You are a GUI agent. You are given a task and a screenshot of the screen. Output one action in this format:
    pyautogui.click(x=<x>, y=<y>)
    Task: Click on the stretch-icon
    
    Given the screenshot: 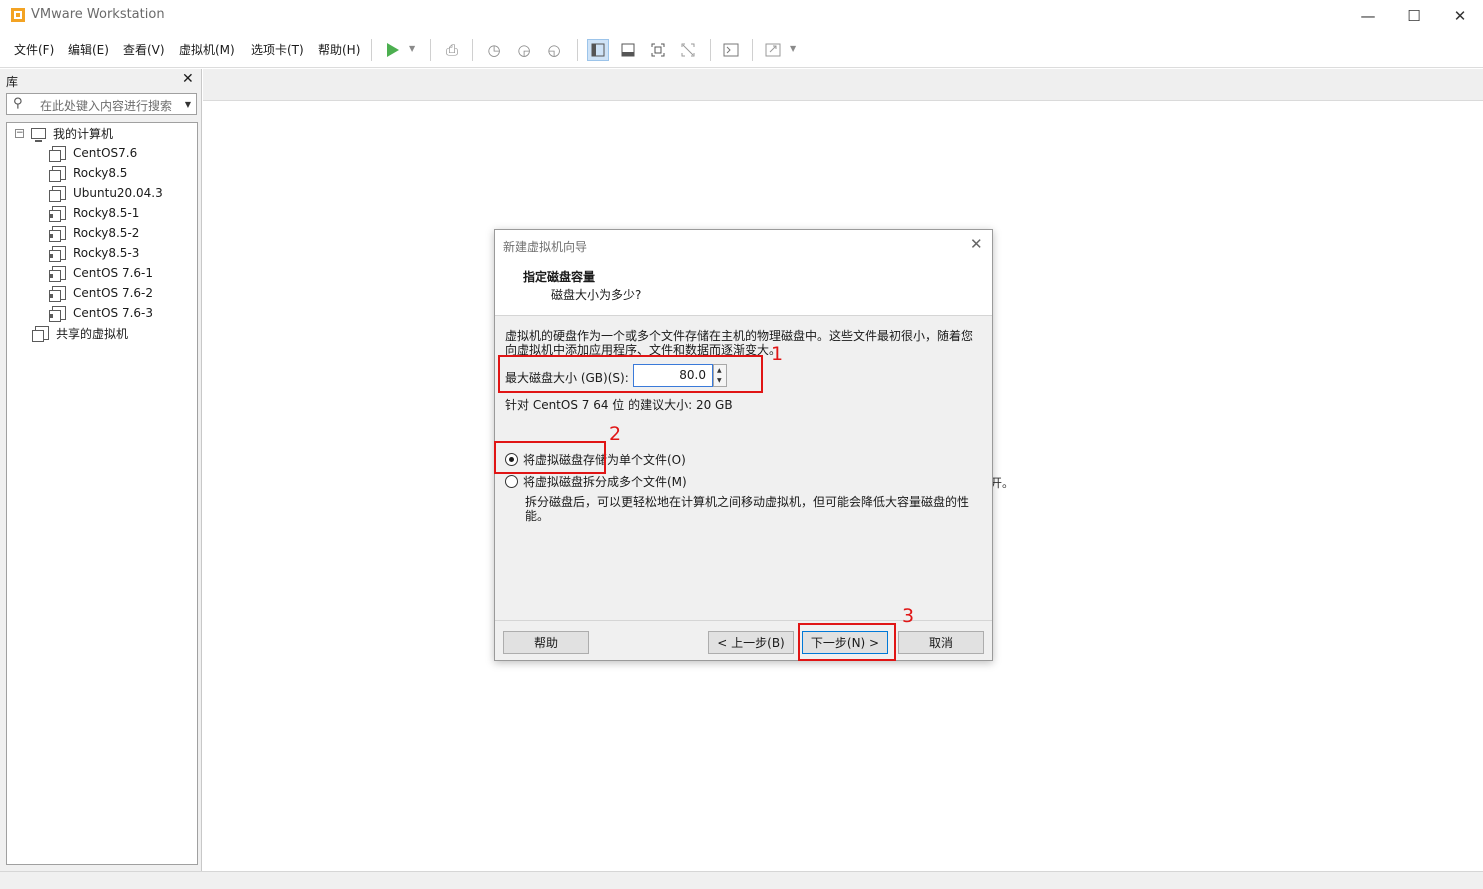 What is the action you would take?
    pyautogui.click(x=773, y=50)
    